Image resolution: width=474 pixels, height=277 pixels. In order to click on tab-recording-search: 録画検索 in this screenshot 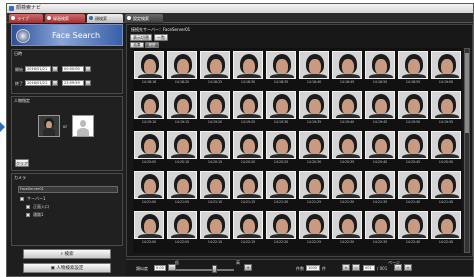, I will do `click(65, 18)`.